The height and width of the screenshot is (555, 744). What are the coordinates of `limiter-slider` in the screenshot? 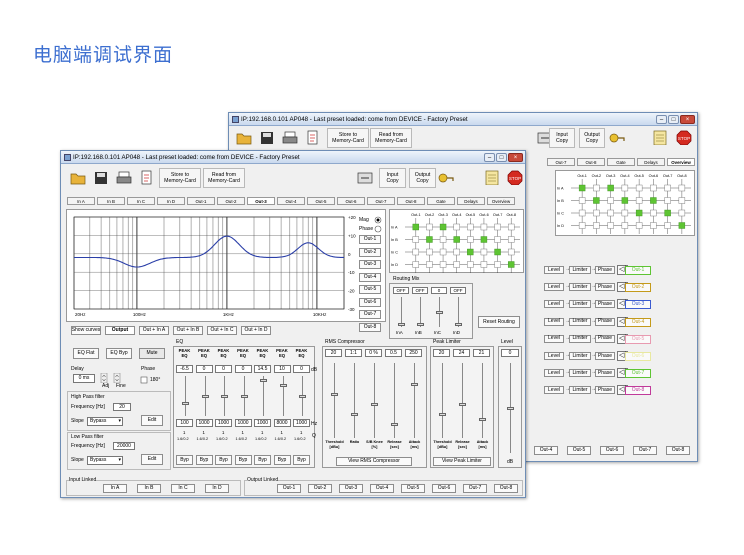 It's located at (444, 400).